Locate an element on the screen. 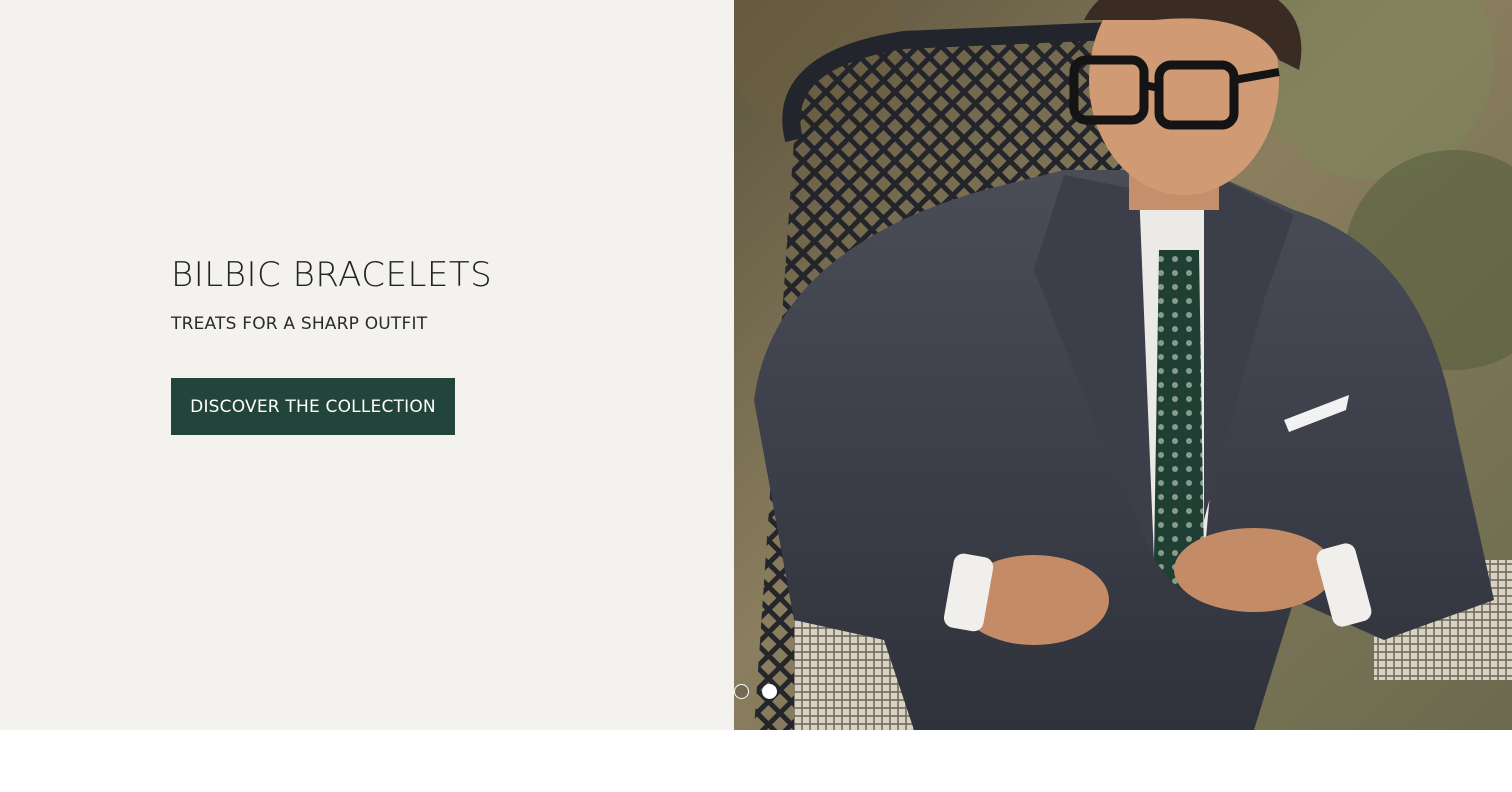 The height and width of the screenshot is (792, 1512). carousel-dots is located at coordinates (764, 693).